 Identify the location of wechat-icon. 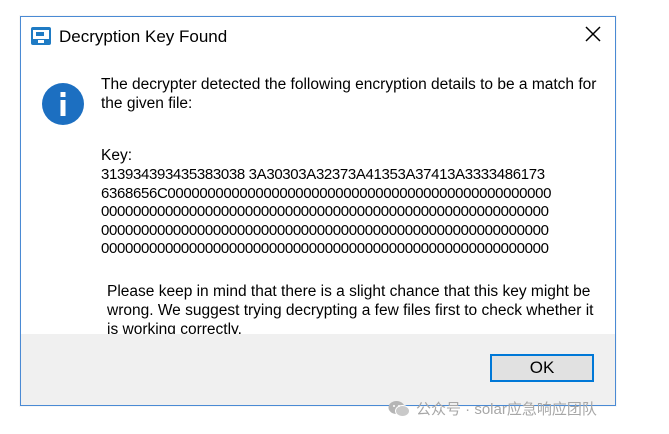
(399, 409).